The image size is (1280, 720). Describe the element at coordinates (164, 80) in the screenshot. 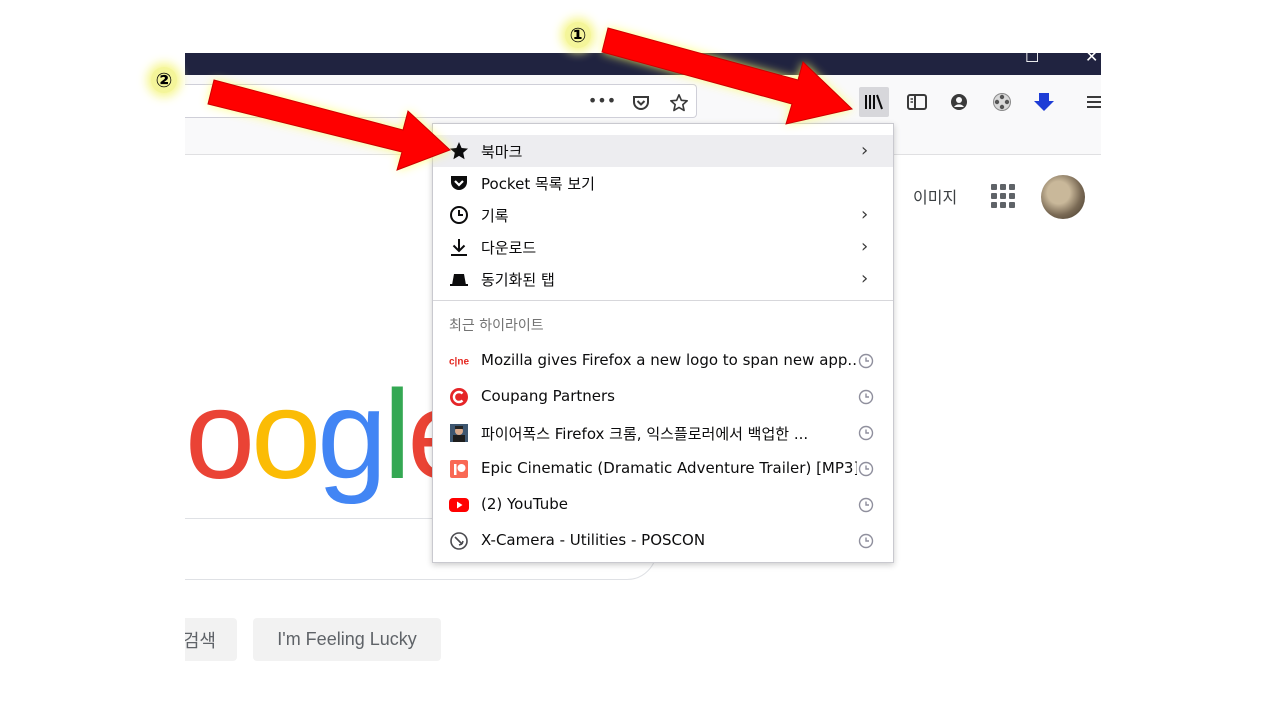

I see `annotation-marker-2: ②` at that location.